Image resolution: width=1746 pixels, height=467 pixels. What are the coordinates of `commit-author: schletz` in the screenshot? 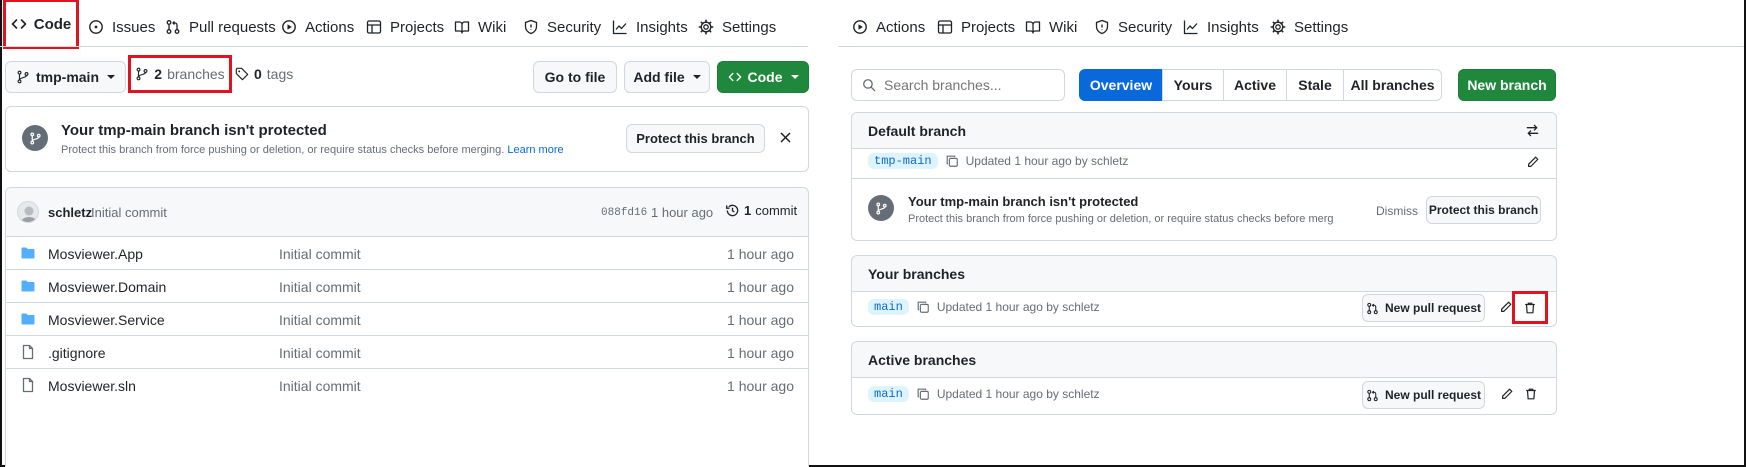 It's located at (70, 212).